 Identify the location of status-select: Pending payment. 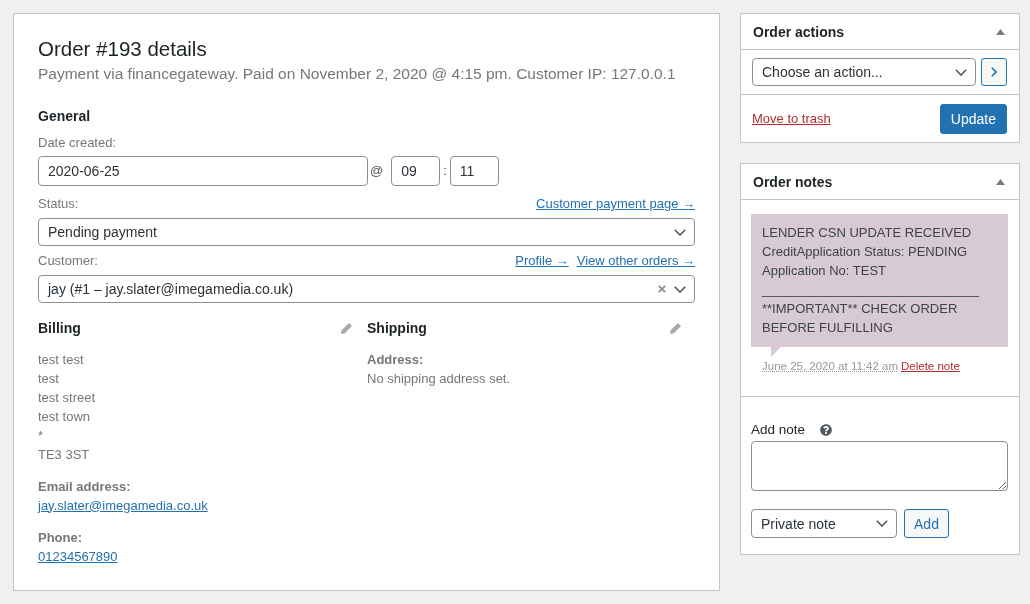
(366, 232).